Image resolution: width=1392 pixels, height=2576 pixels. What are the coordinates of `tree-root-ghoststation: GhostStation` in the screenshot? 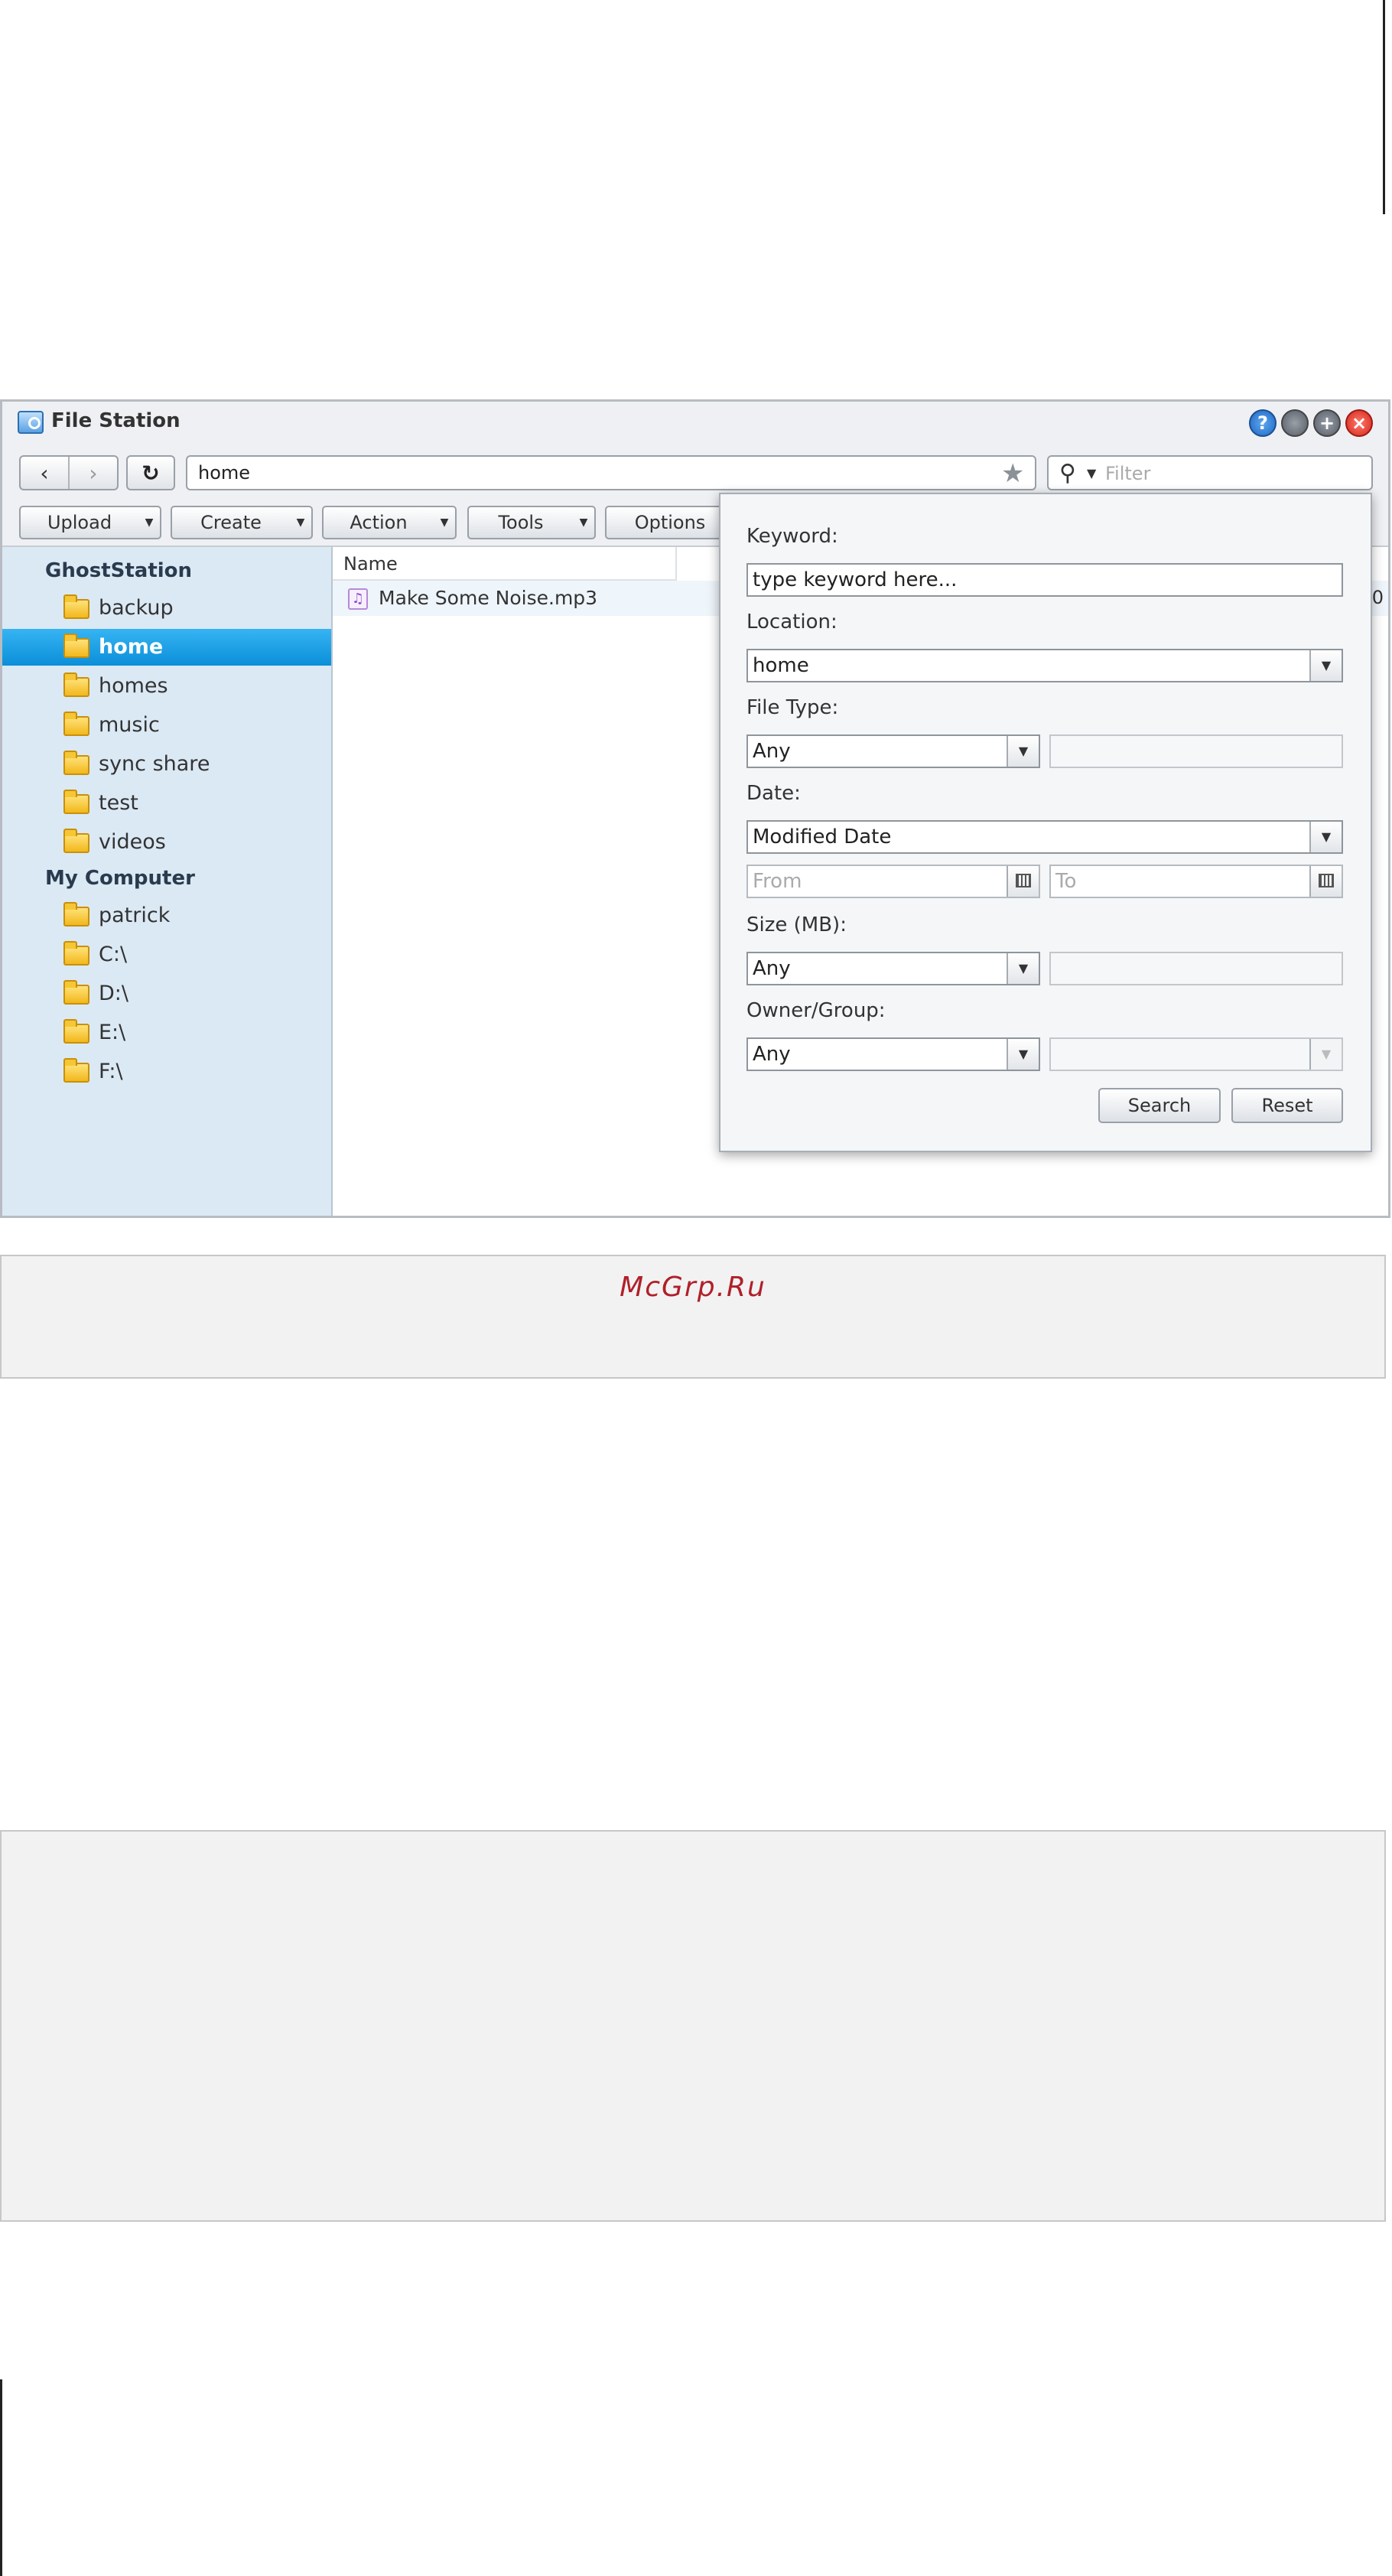 It's located at (118, 570).